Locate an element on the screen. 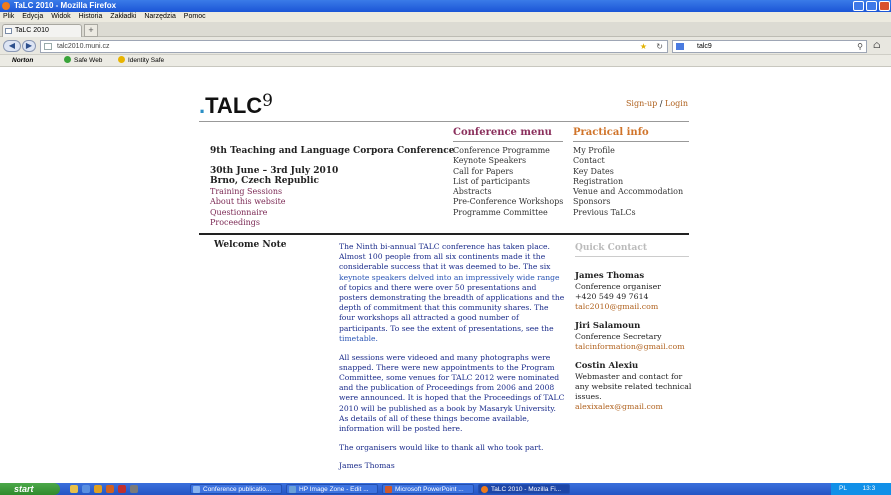 The image size is (891, 495). menu-help: Pomoc is located at coordinates (195, 16).